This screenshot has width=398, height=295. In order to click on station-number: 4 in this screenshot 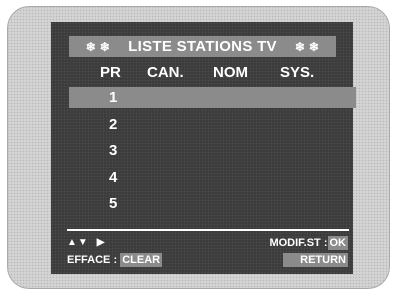, I will do `click(113, 177)`.